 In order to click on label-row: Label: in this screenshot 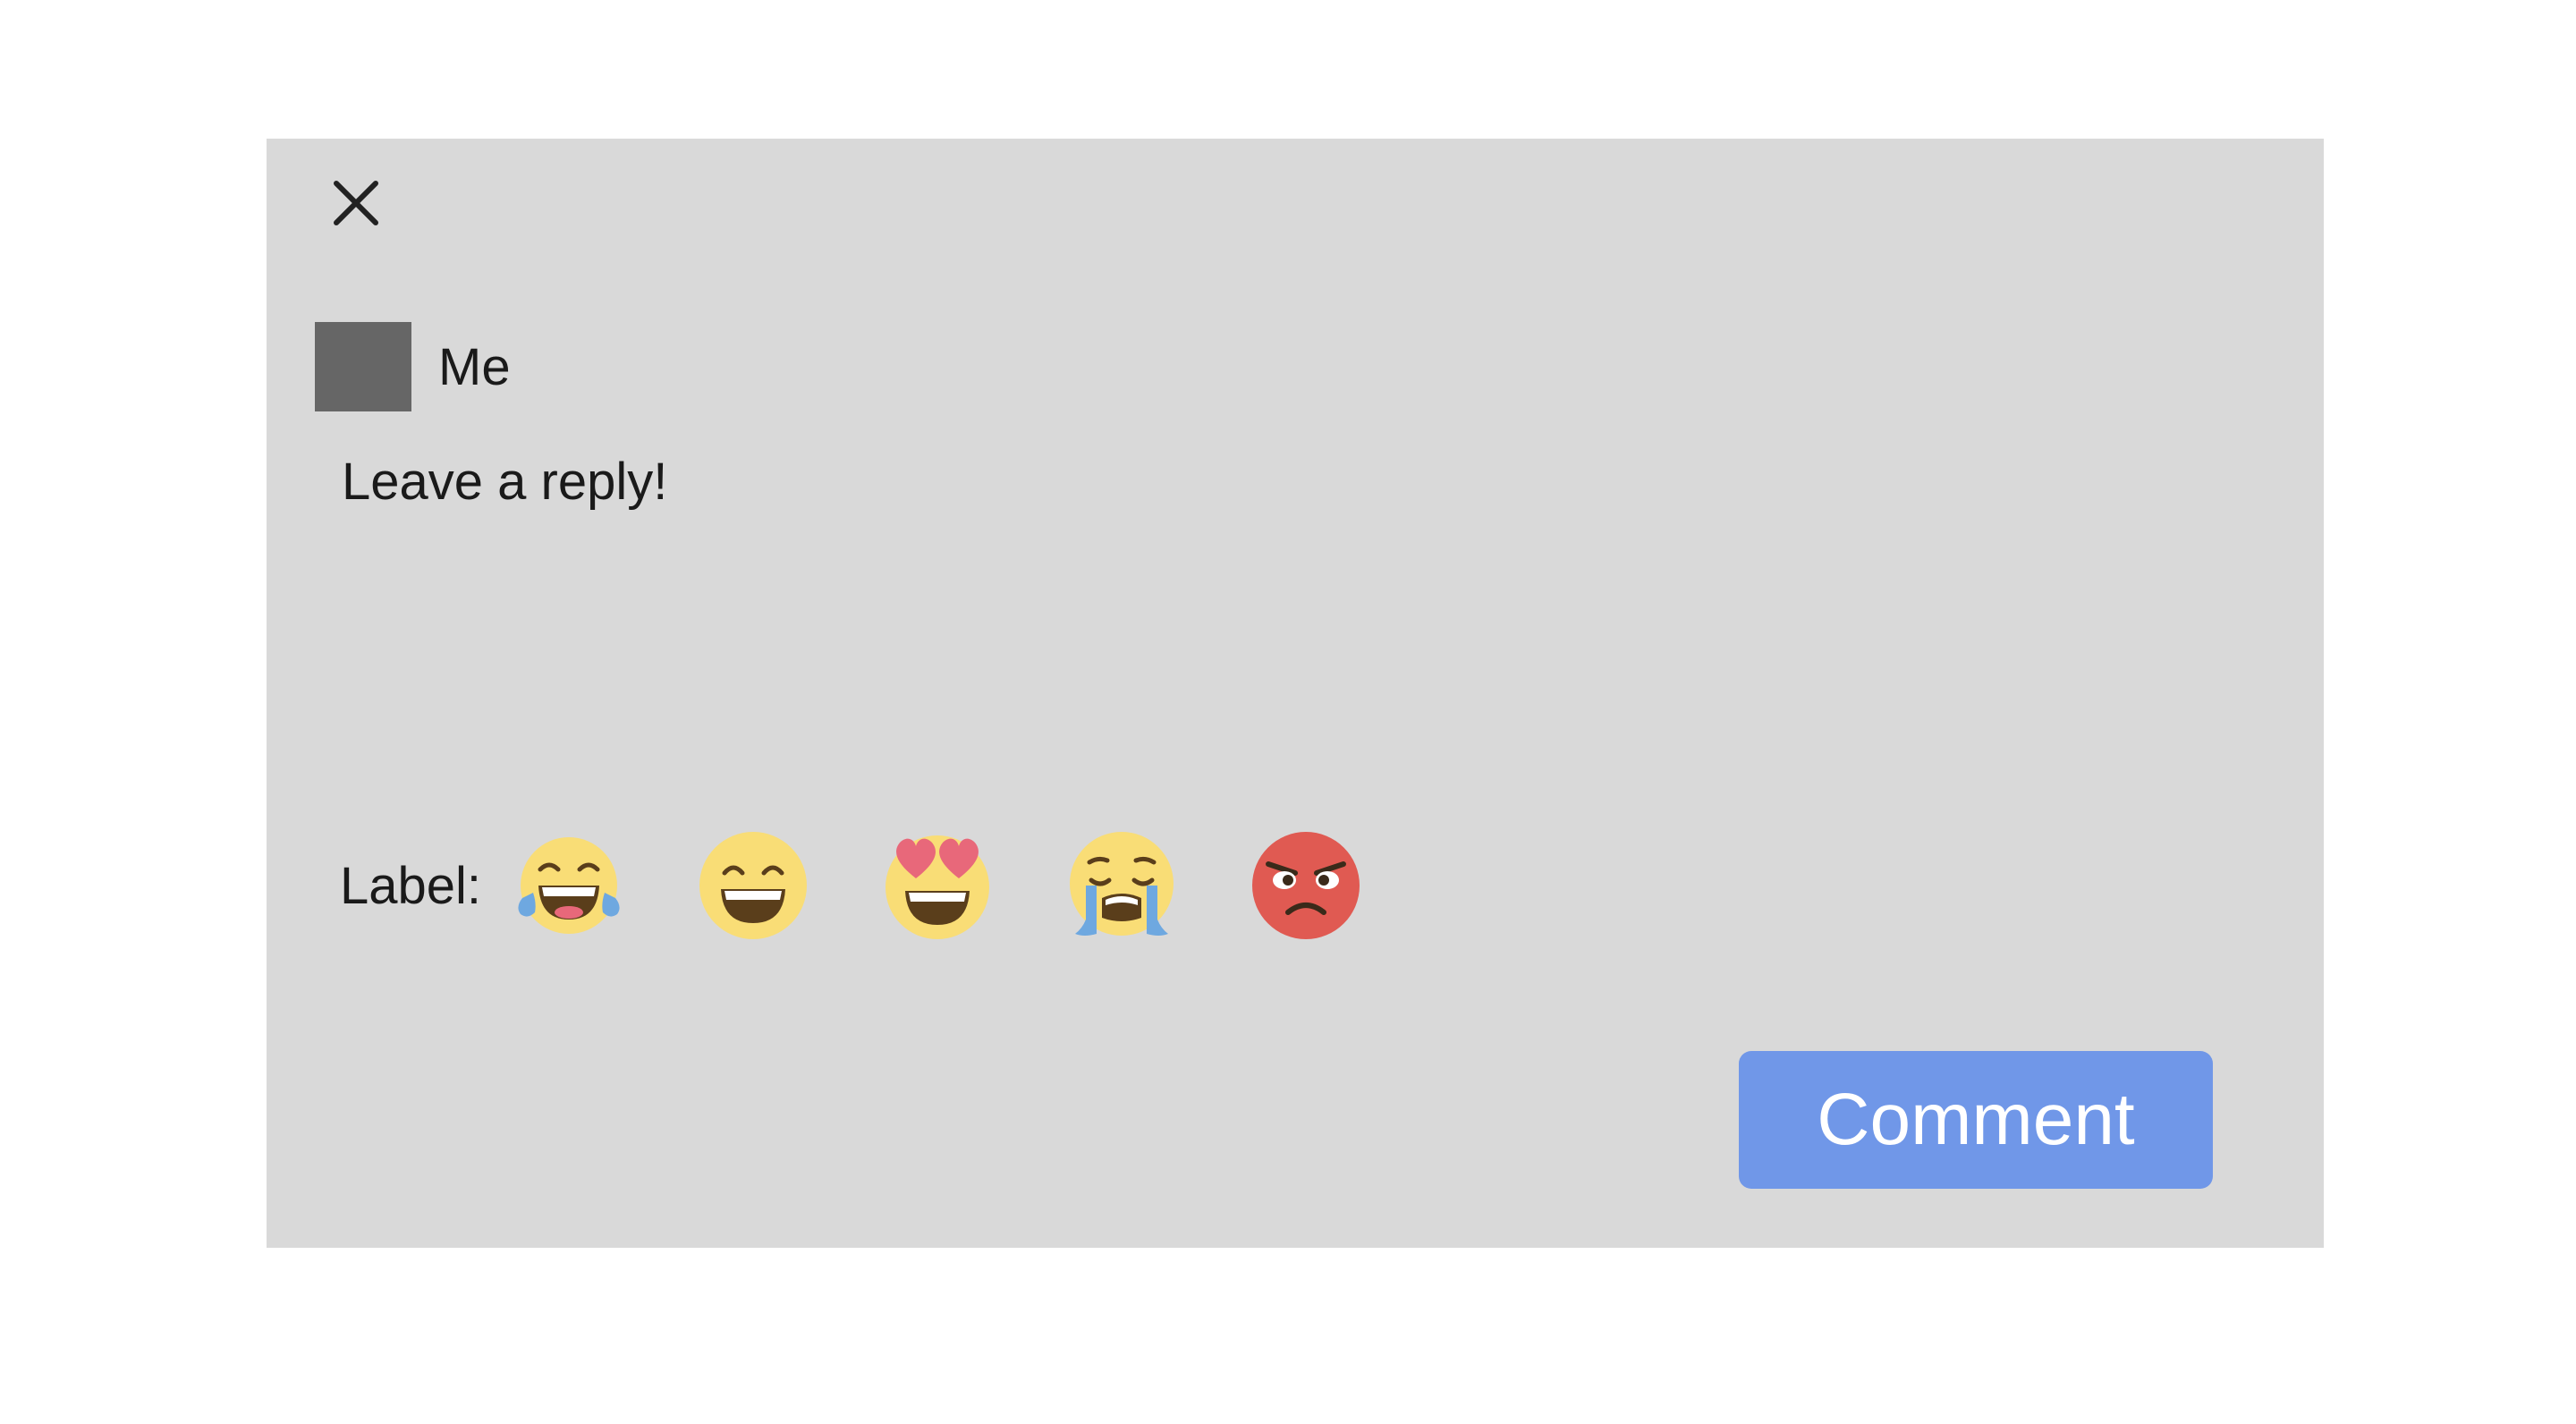, I will do `click(887, 885)`.